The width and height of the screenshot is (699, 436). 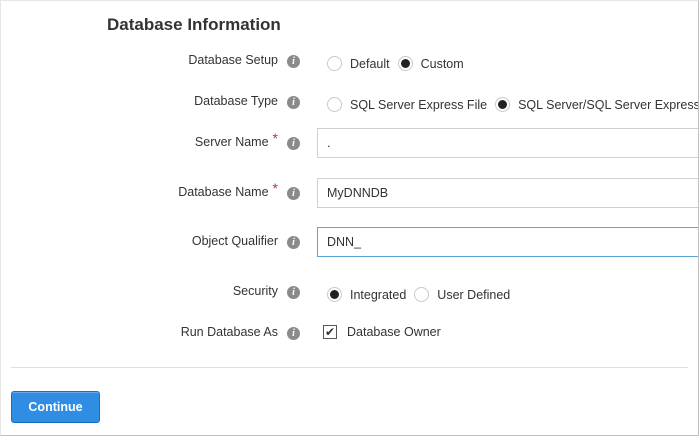 I want to click on database-setup-custom-option: Custom, so click(x=430, y=63).